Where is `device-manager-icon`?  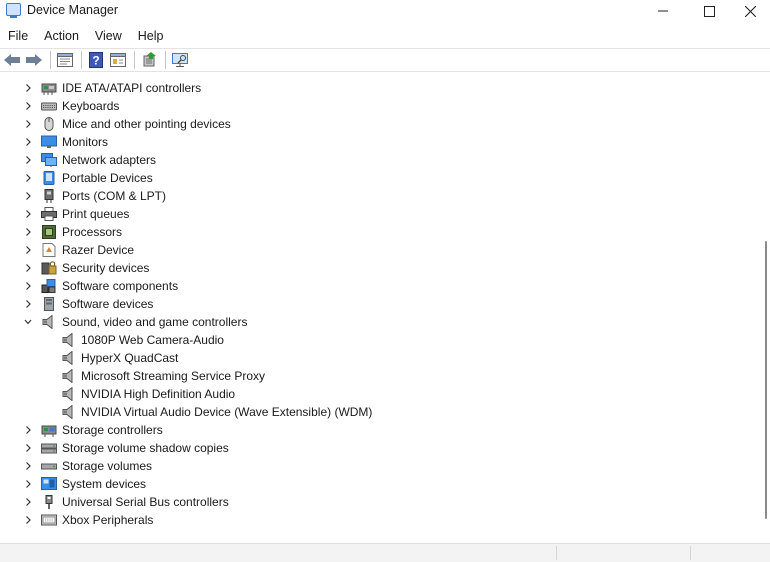 device-manager-icon is located at coordinates (13, 10).